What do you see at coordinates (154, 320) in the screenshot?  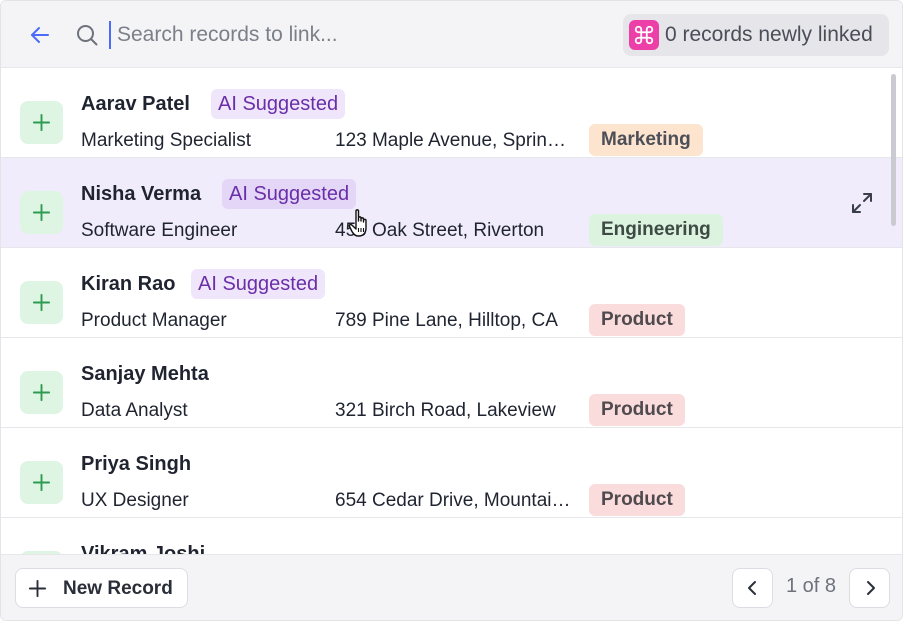 I see `record-role: Product Manager` at bounding box center [154, 320].